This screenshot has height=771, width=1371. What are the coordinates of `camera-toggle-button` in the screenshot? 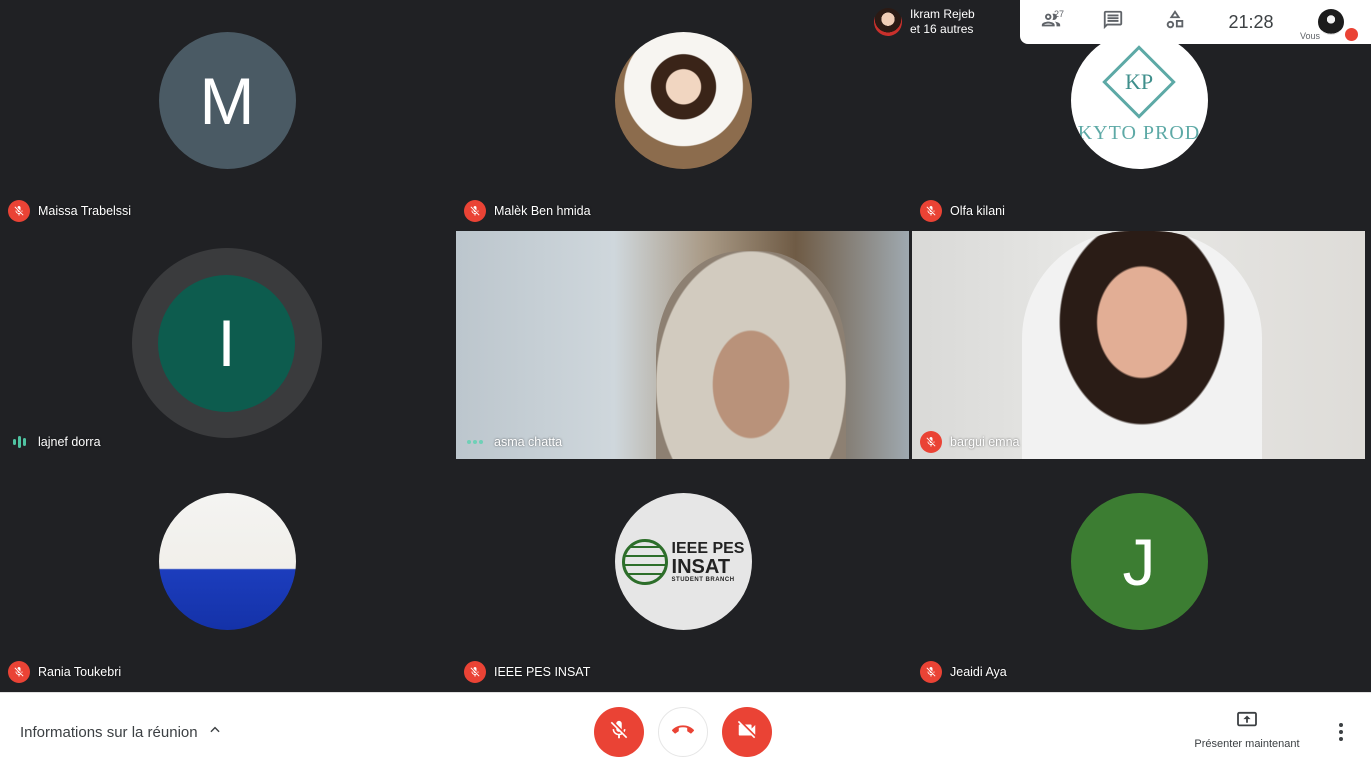 It's located at (747, 732).